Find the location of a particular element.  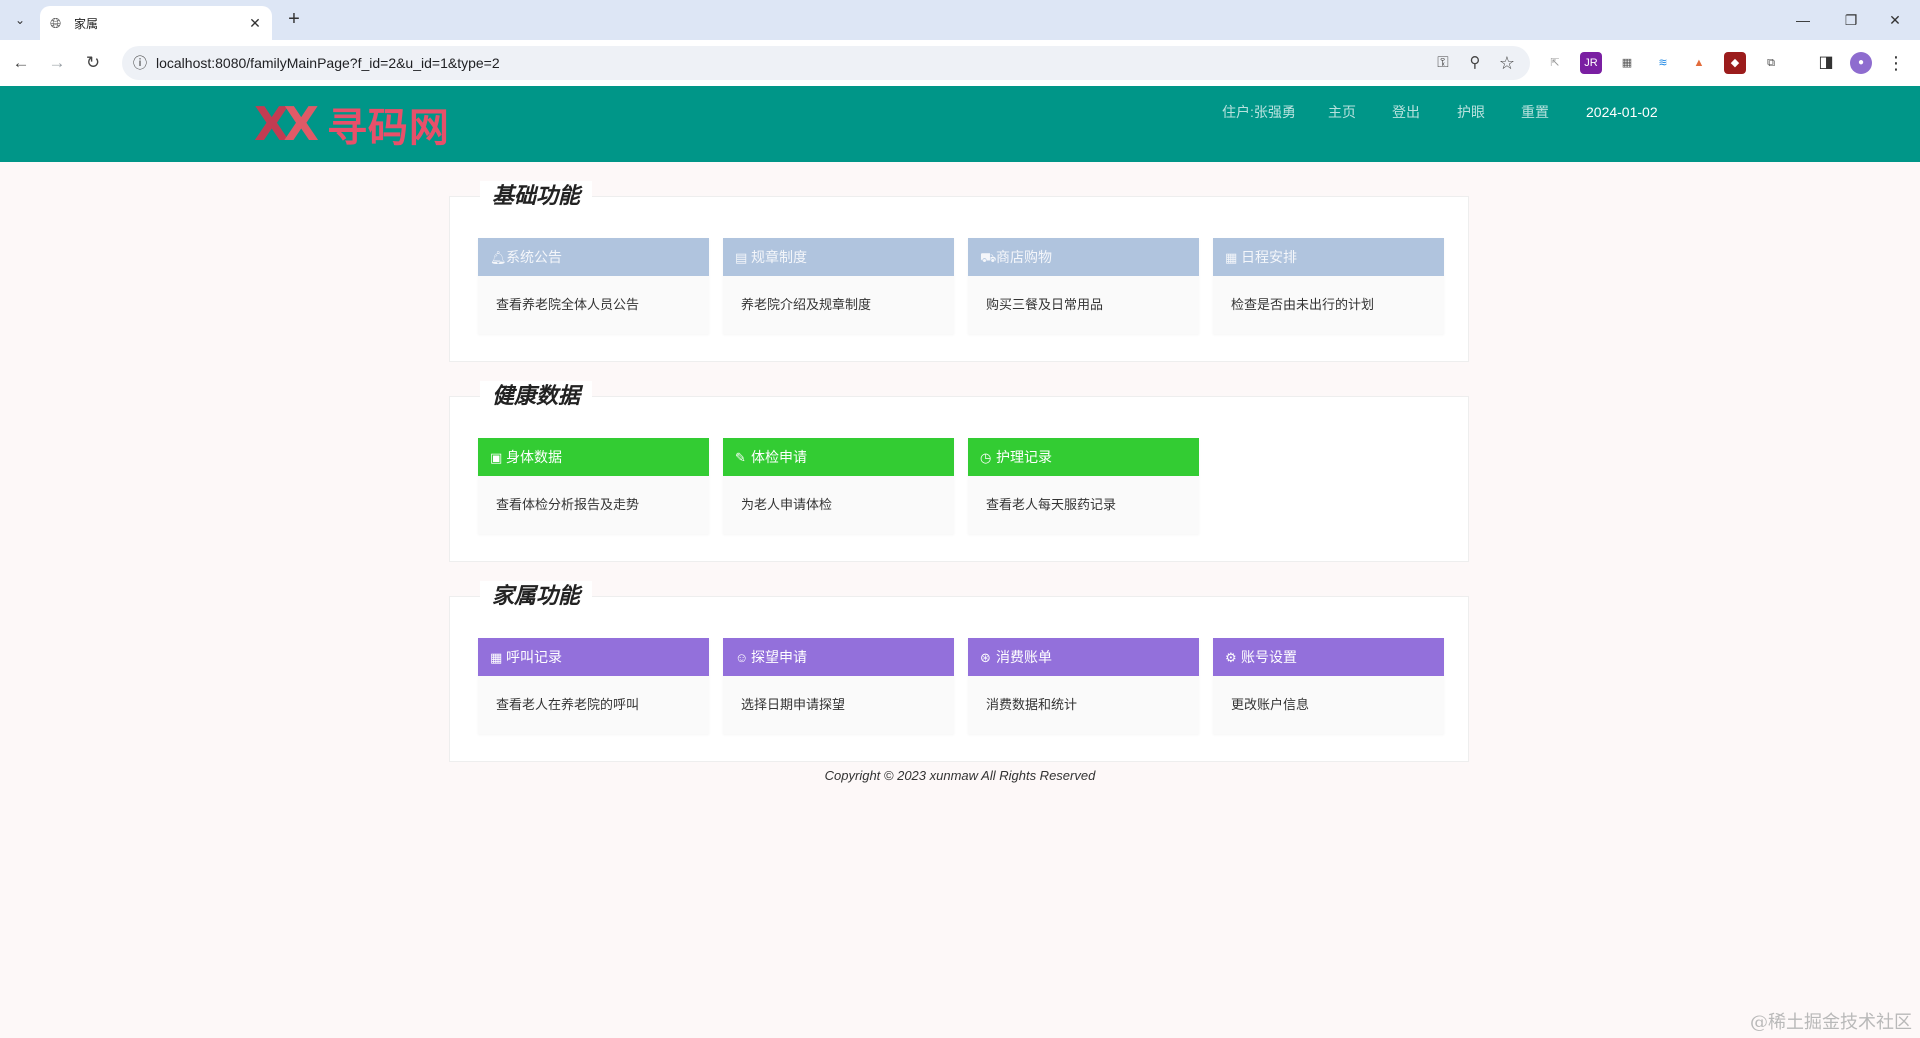

profile-avatar-icon: ● is located at coordinates (1861, 63).